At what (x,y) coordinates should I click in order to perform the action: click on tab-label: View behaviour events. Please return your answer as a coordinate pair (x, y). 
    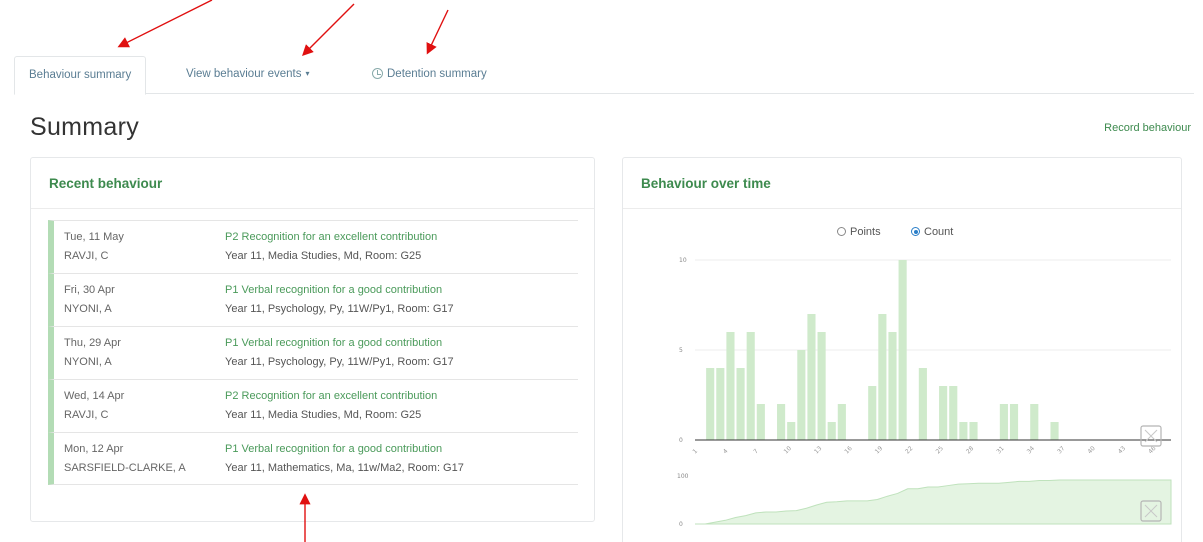
    Looking at the image, I should click on (244, 74).